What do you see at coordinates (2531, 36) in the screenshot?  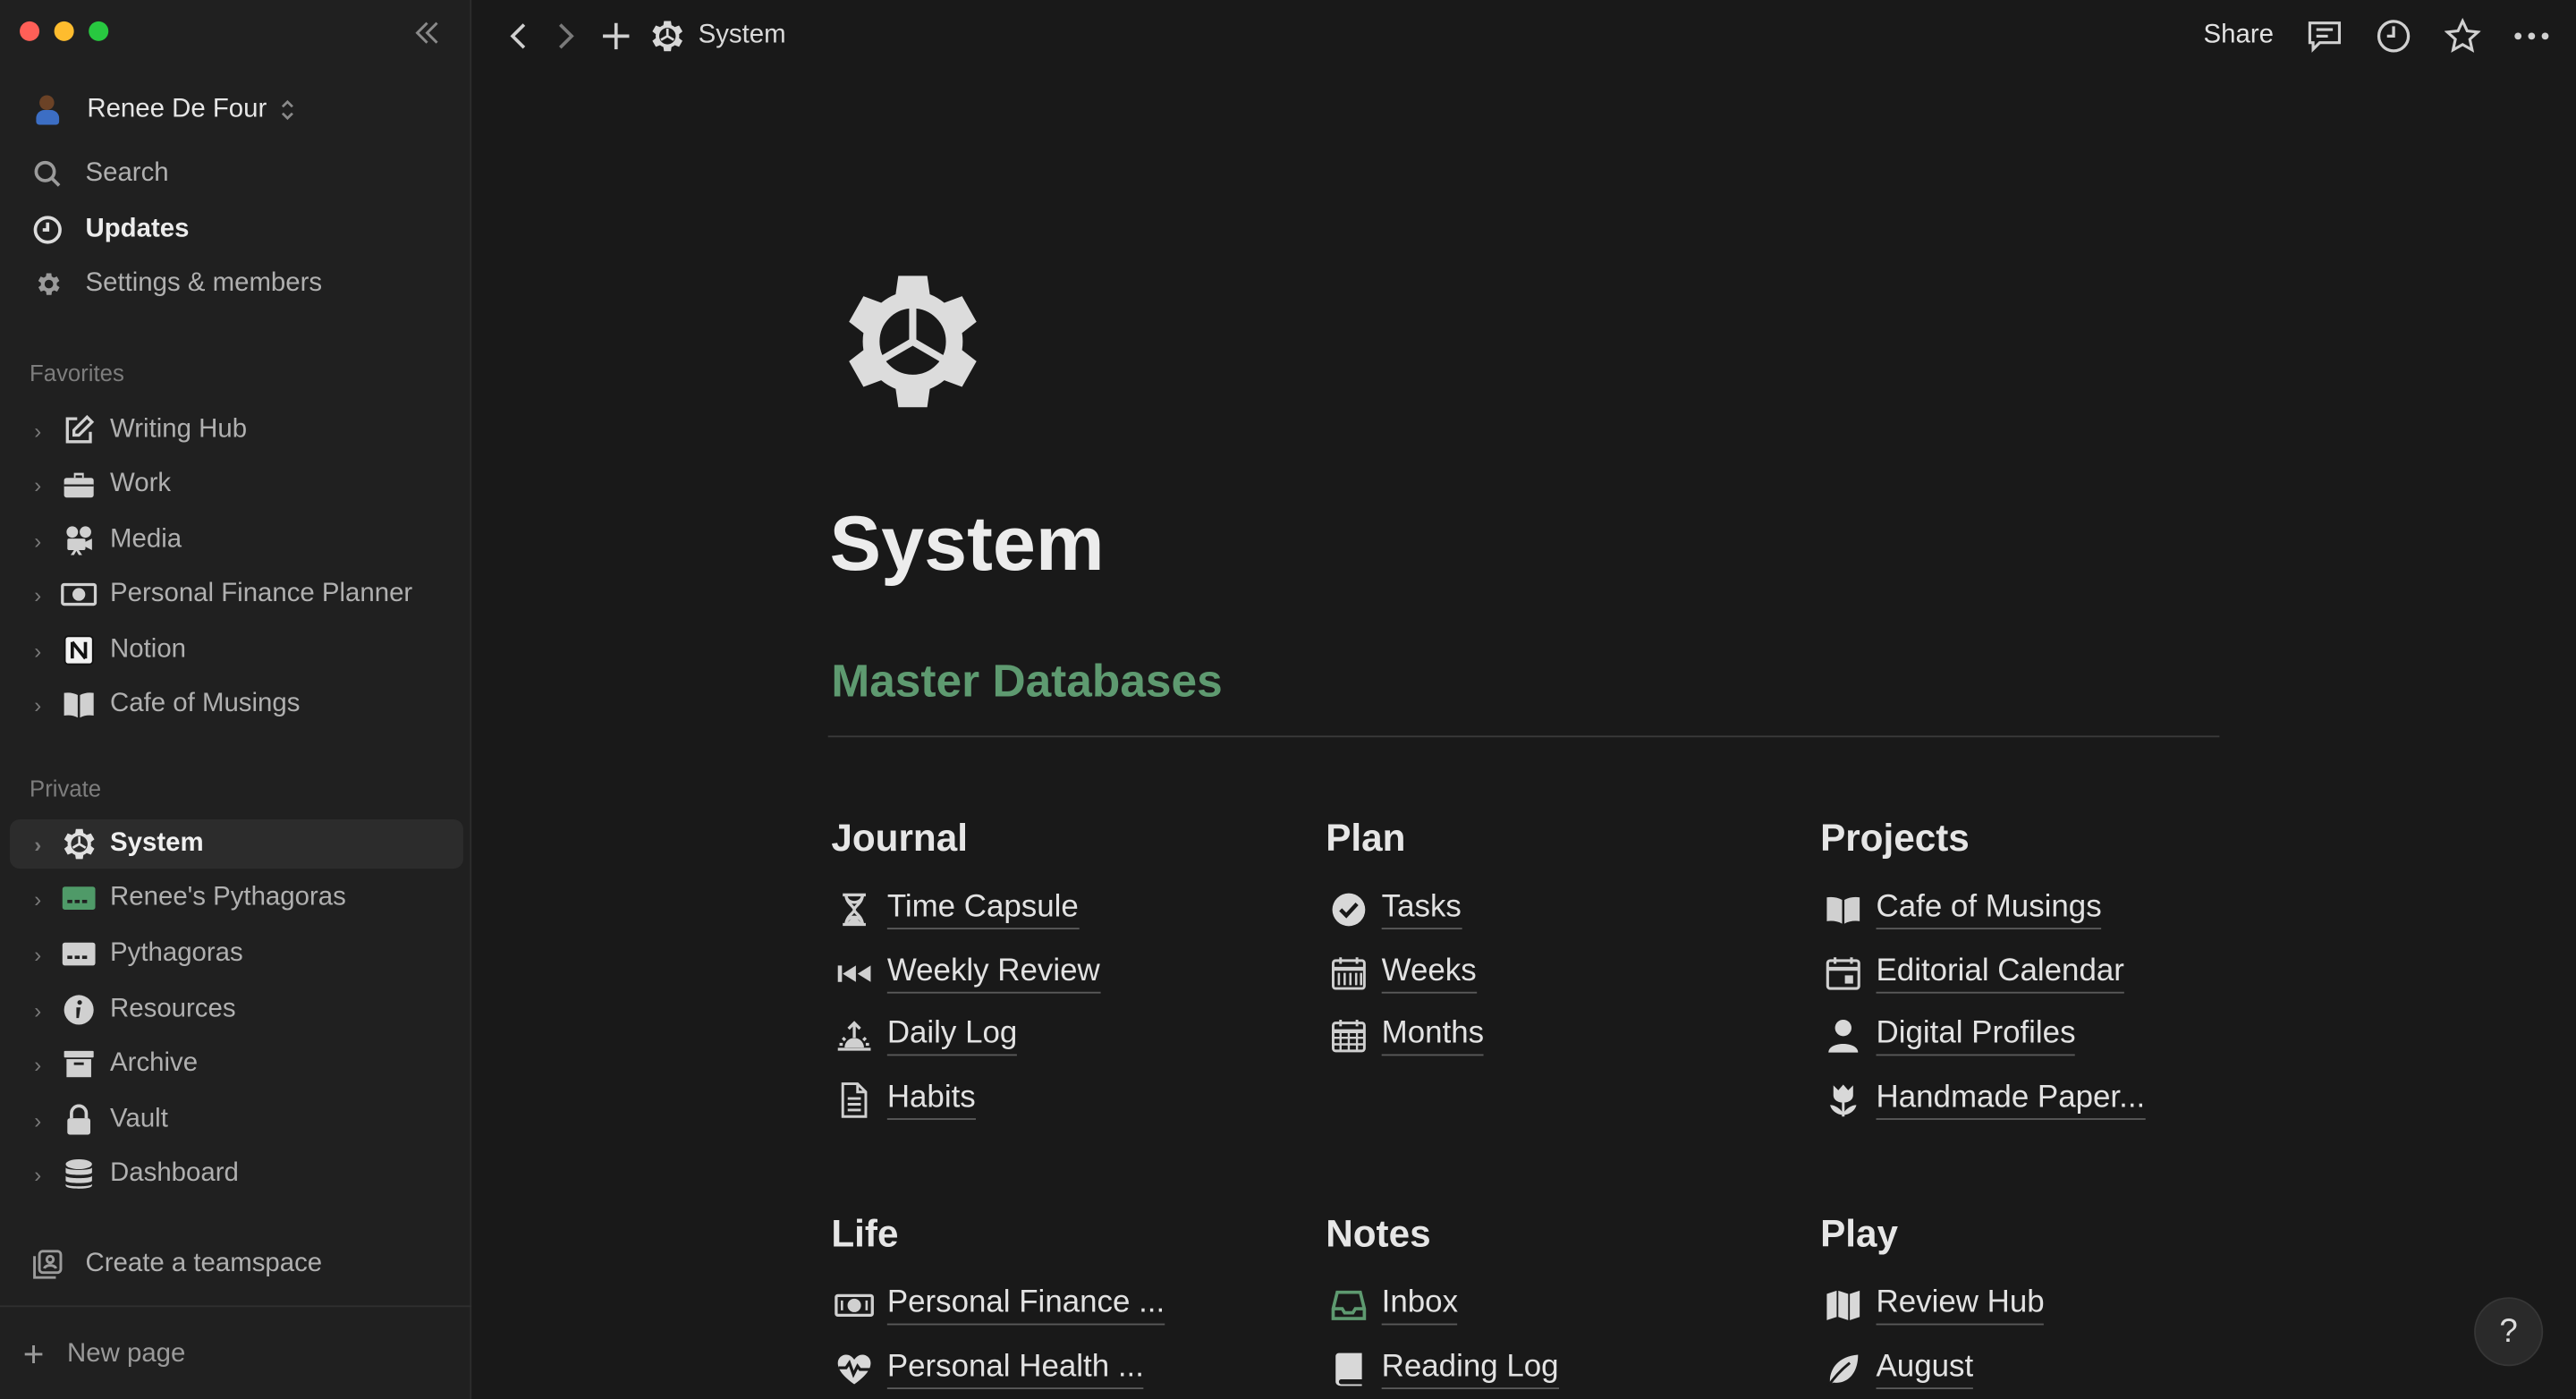 I see `more-options-icon` at bounding box center [2531, 36].